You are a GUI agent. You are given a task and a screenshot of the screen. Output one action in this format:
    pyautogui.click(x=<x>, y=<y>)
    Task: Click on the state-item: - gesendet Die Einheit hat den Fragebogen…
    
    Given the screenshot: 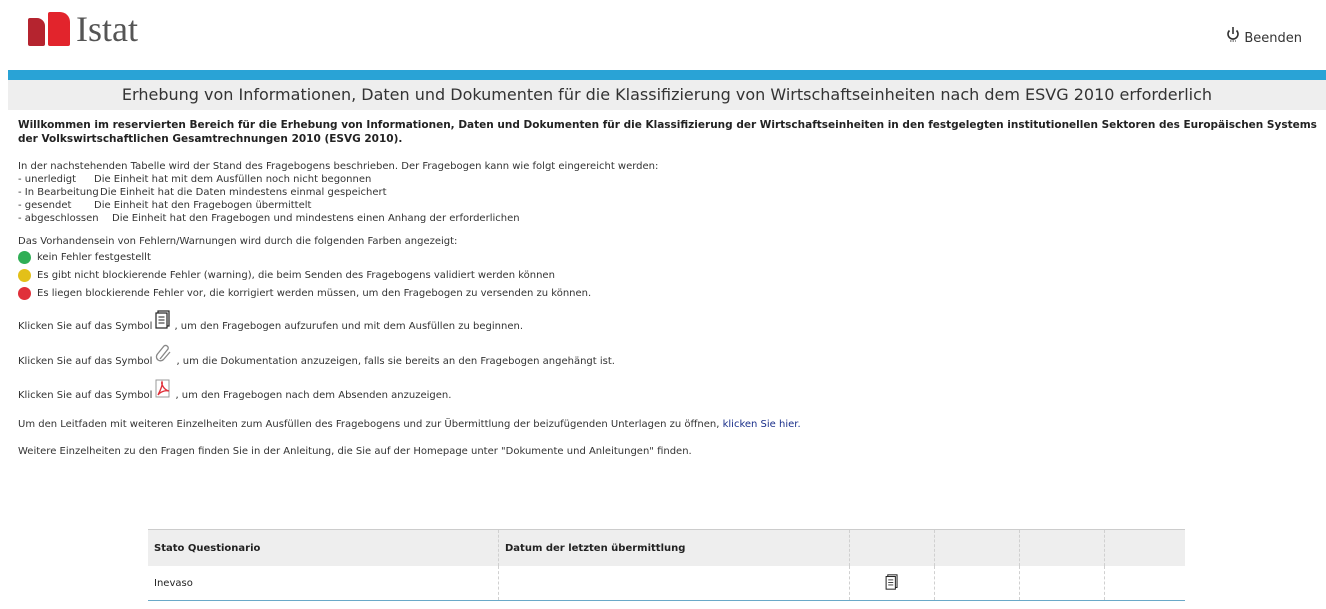 What is the action you would take?
    pyautogui.click(x=668, y=205)
    